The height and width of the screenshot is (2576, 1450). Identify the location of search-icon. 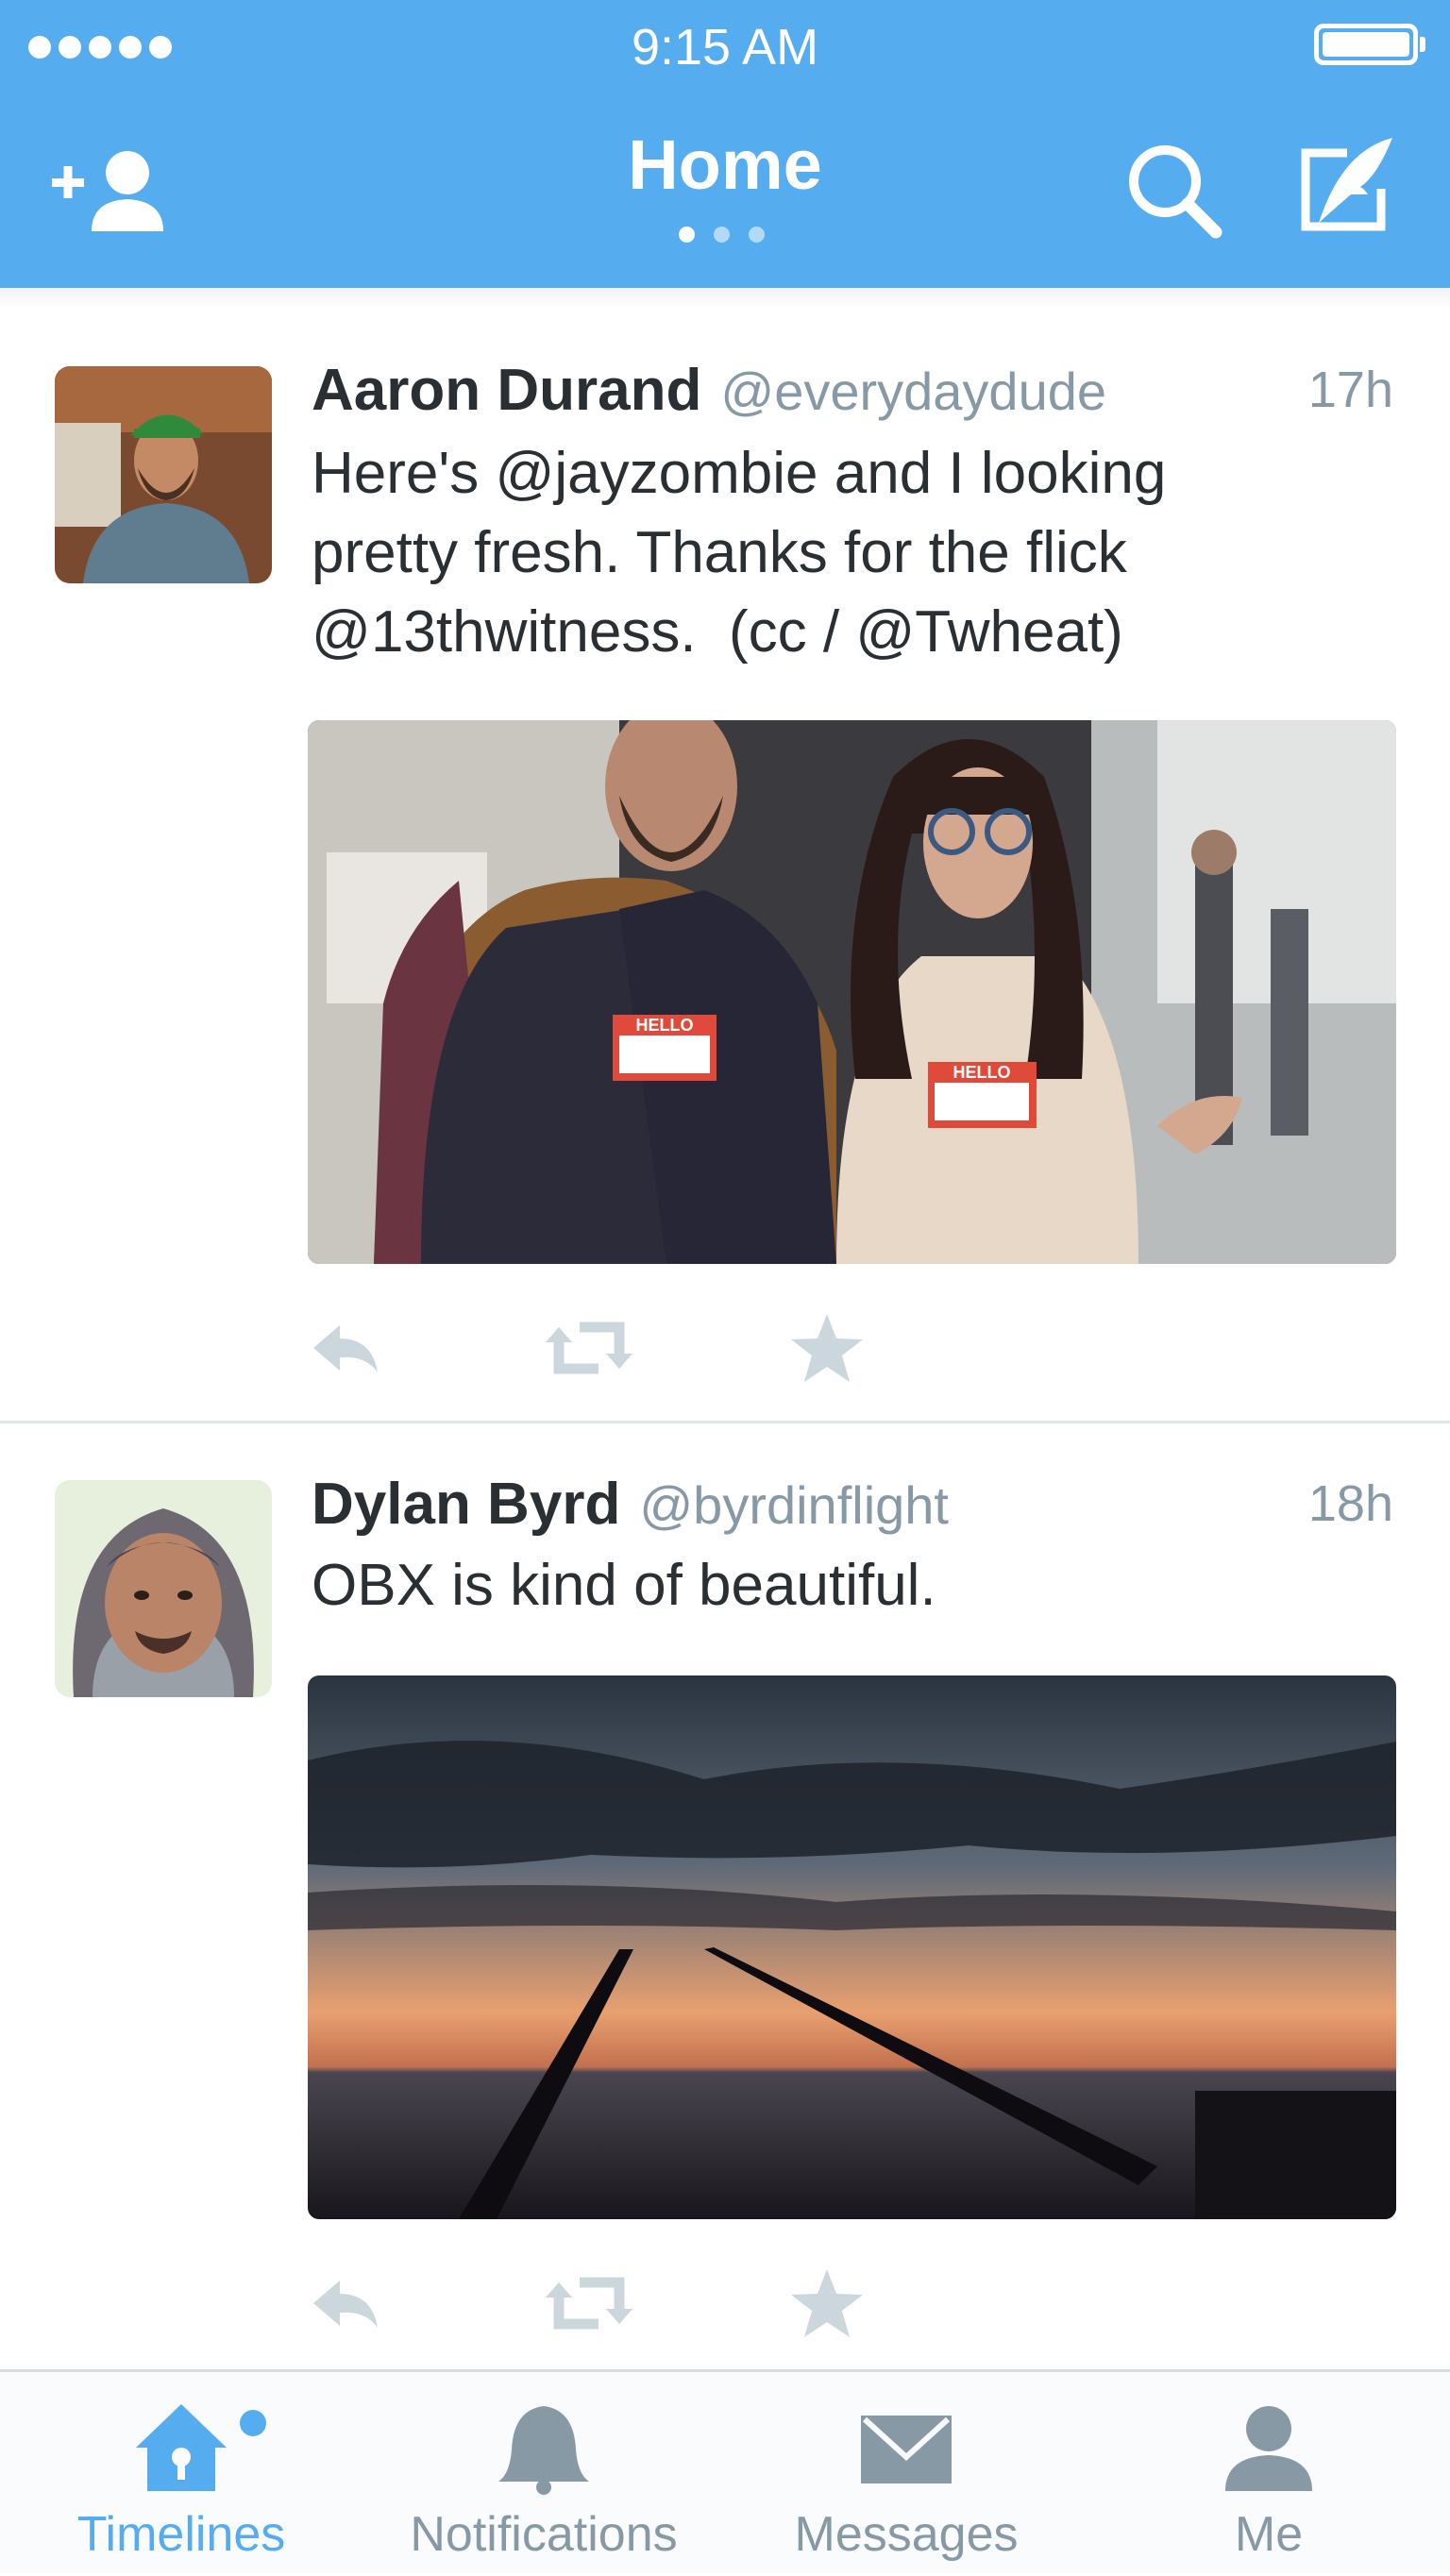
(1175, 192).